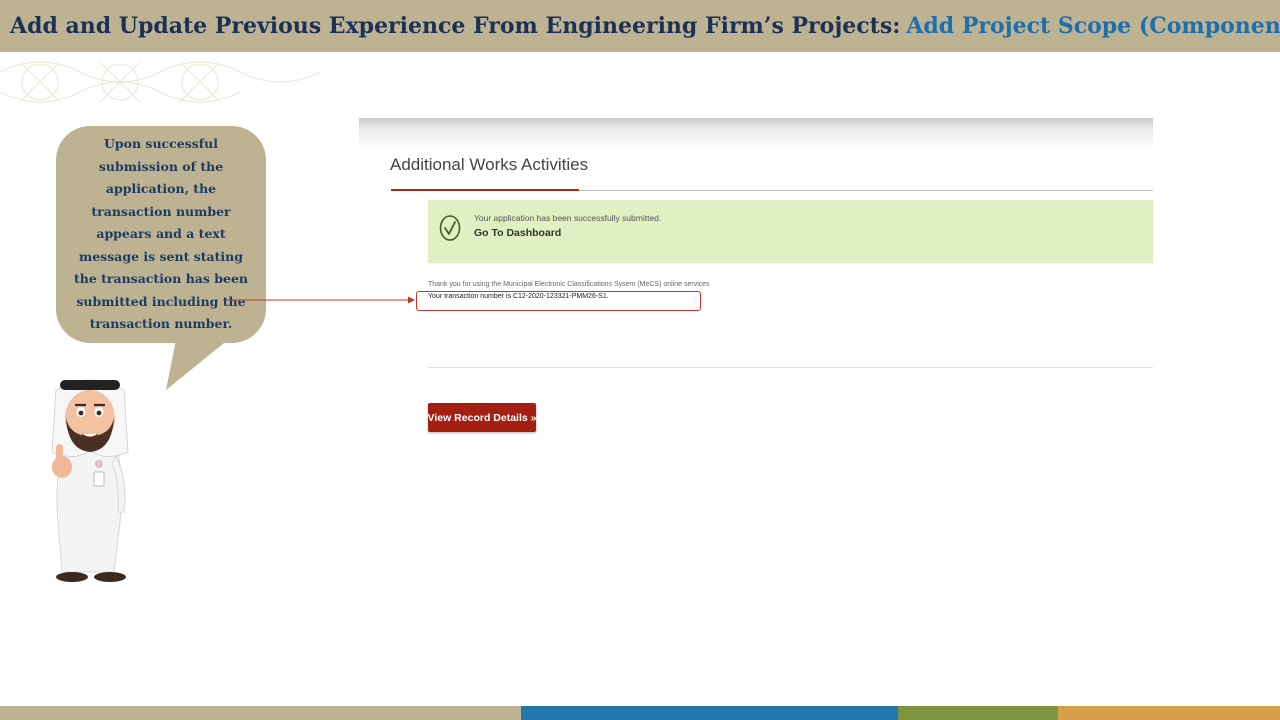  I want to click on bottom-color-bar, so click(640, 713).